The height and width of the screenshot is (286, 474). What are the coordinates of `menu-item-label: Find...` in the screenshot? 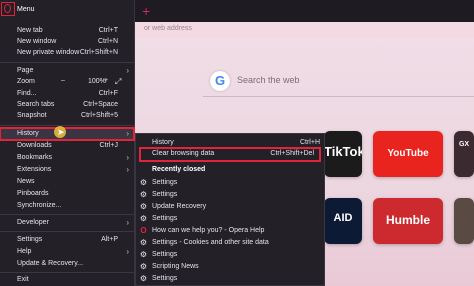 It's located at (27, 93).